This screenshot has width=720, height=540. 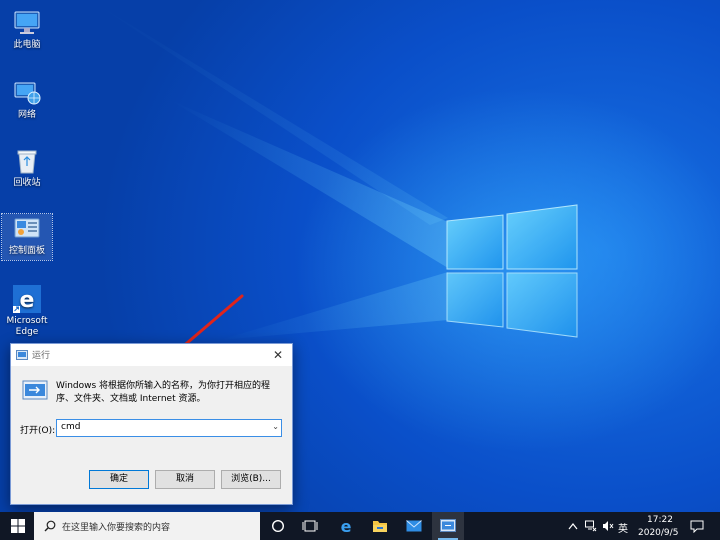 I want to click on cancel-button: 取消, so click(x=185, y=479).